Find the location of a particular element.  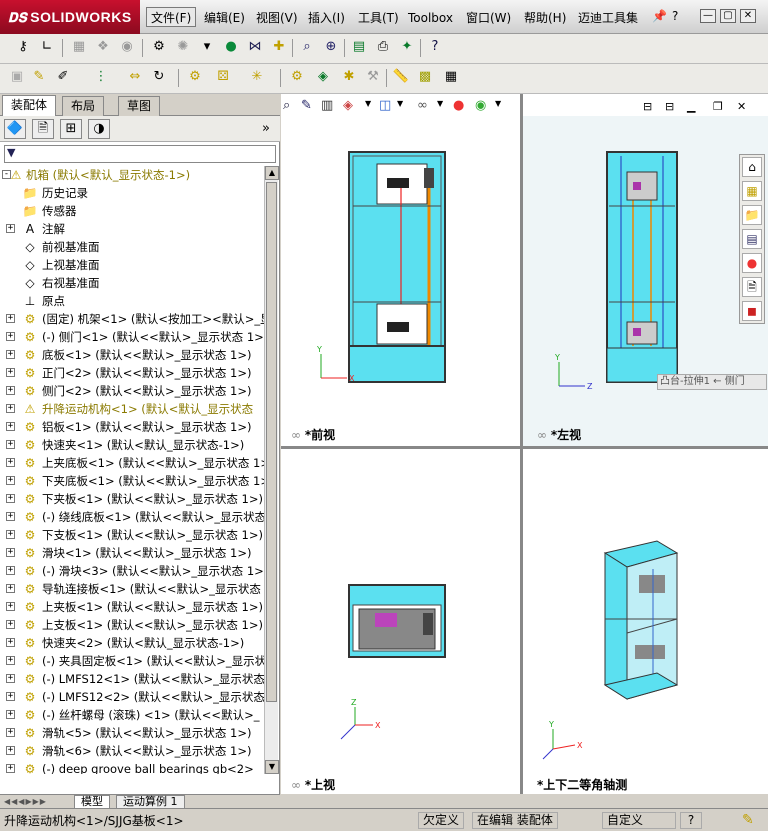

print-icon: ⎙ is located at coordinates (383, 47).